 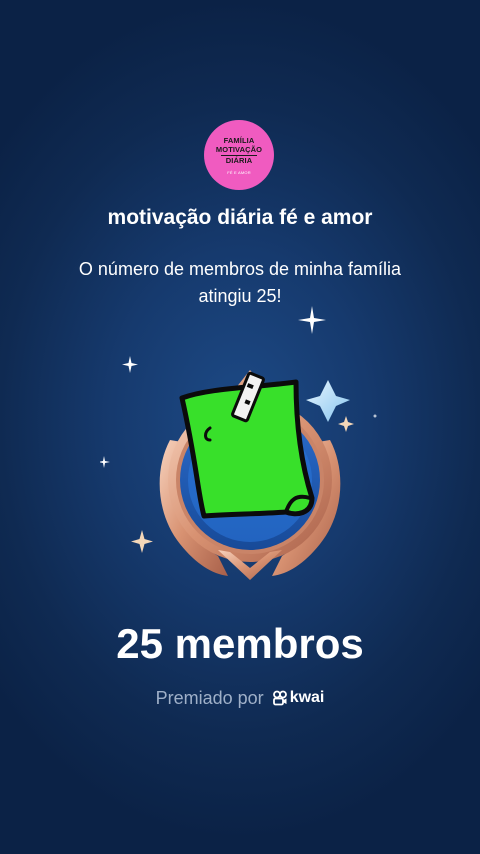 I want to click on avatar-text-line2: MOTIVAÇÃO, so click(x=239, y=149).